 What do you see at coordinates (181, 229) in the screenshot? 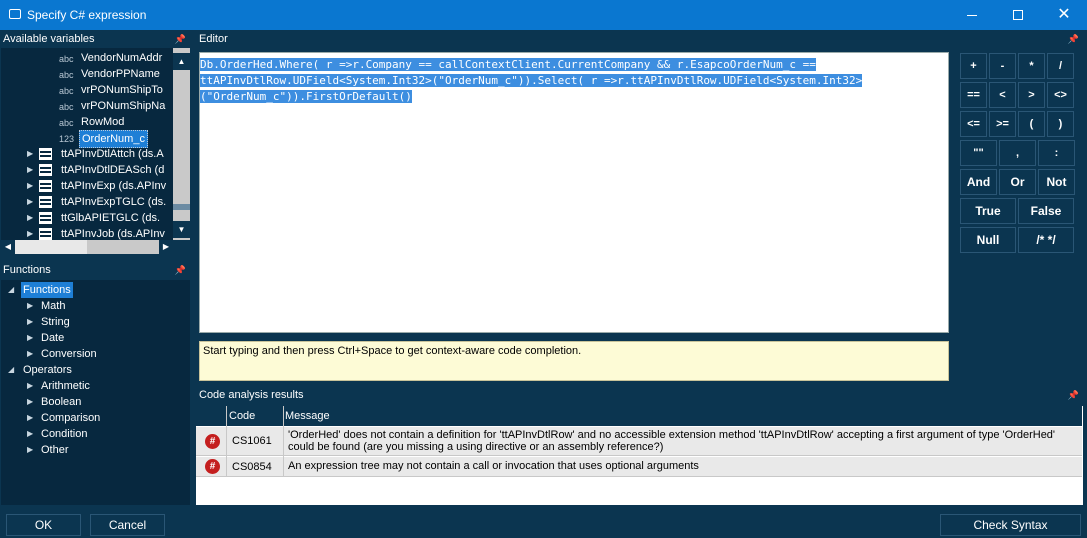
I see `scroll-down-icon: ▼` at bounding box center [181, 229].